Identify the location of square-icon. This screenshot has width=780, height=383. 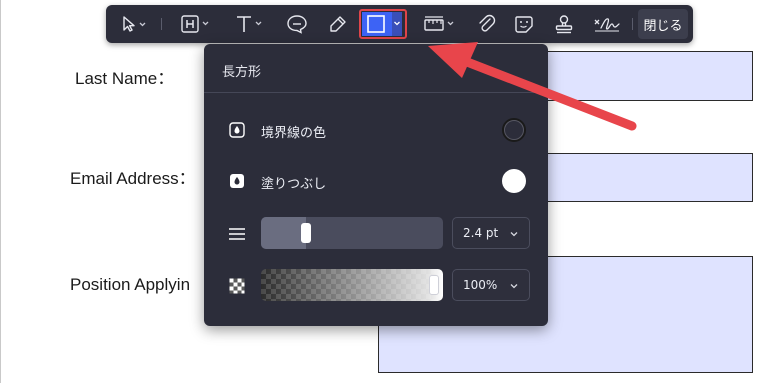
(383, 24).